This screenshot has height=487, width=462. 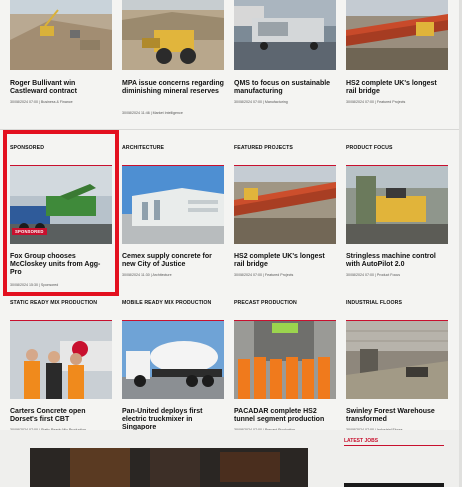 What do you see at coordinates (152, 113) in the screenshot?
I see `article-meta: 30/08/2024 11:46 | Market Intelligence` at bounding box center [152, 113].